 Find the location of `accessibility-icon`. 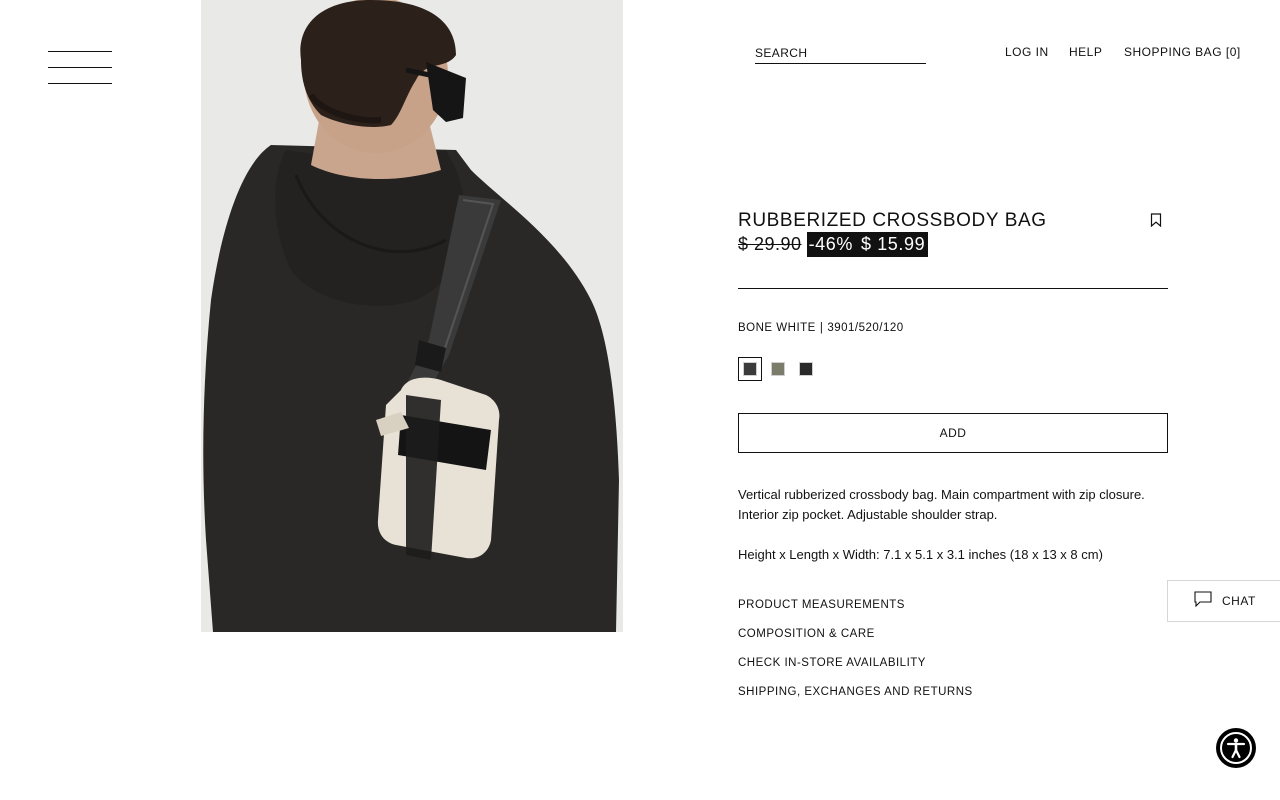

accessibility-icon is located at coordinates (1236, 748).